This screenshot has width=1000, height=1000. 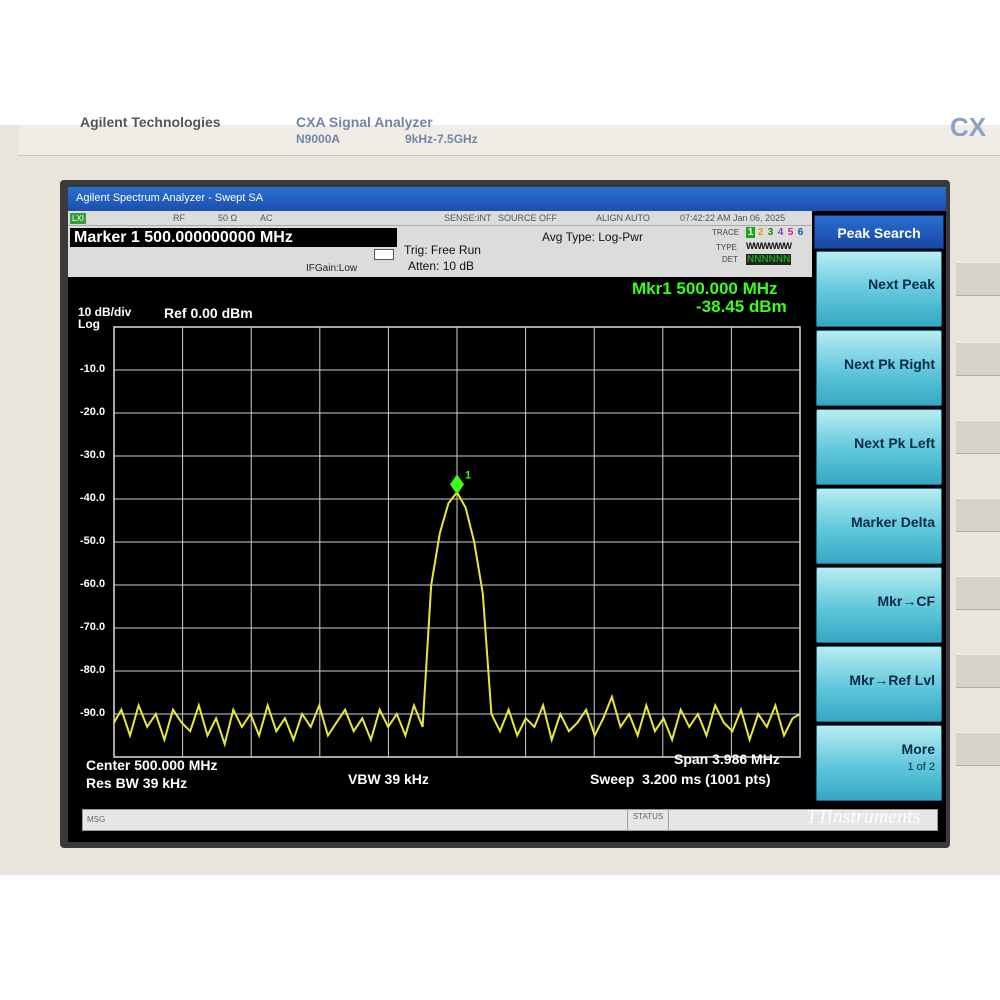 I want to click on timestamp: 07:42:22 AM Jan 06, 2025, so click(x=733, y=218).